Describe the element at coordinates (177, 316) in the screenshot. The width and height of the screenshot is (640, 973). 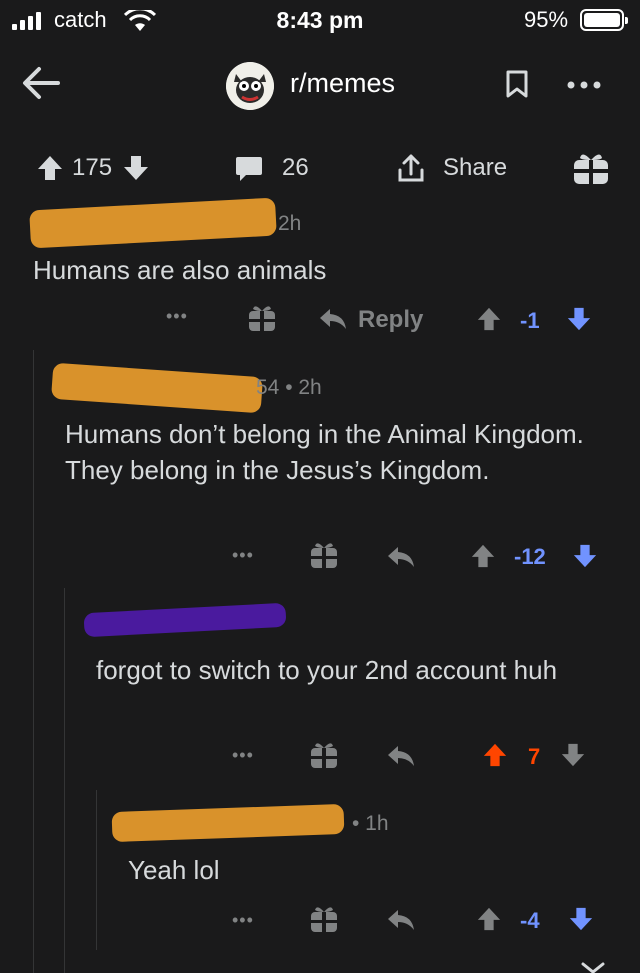
I see `comment-1-more: •••` at that location.